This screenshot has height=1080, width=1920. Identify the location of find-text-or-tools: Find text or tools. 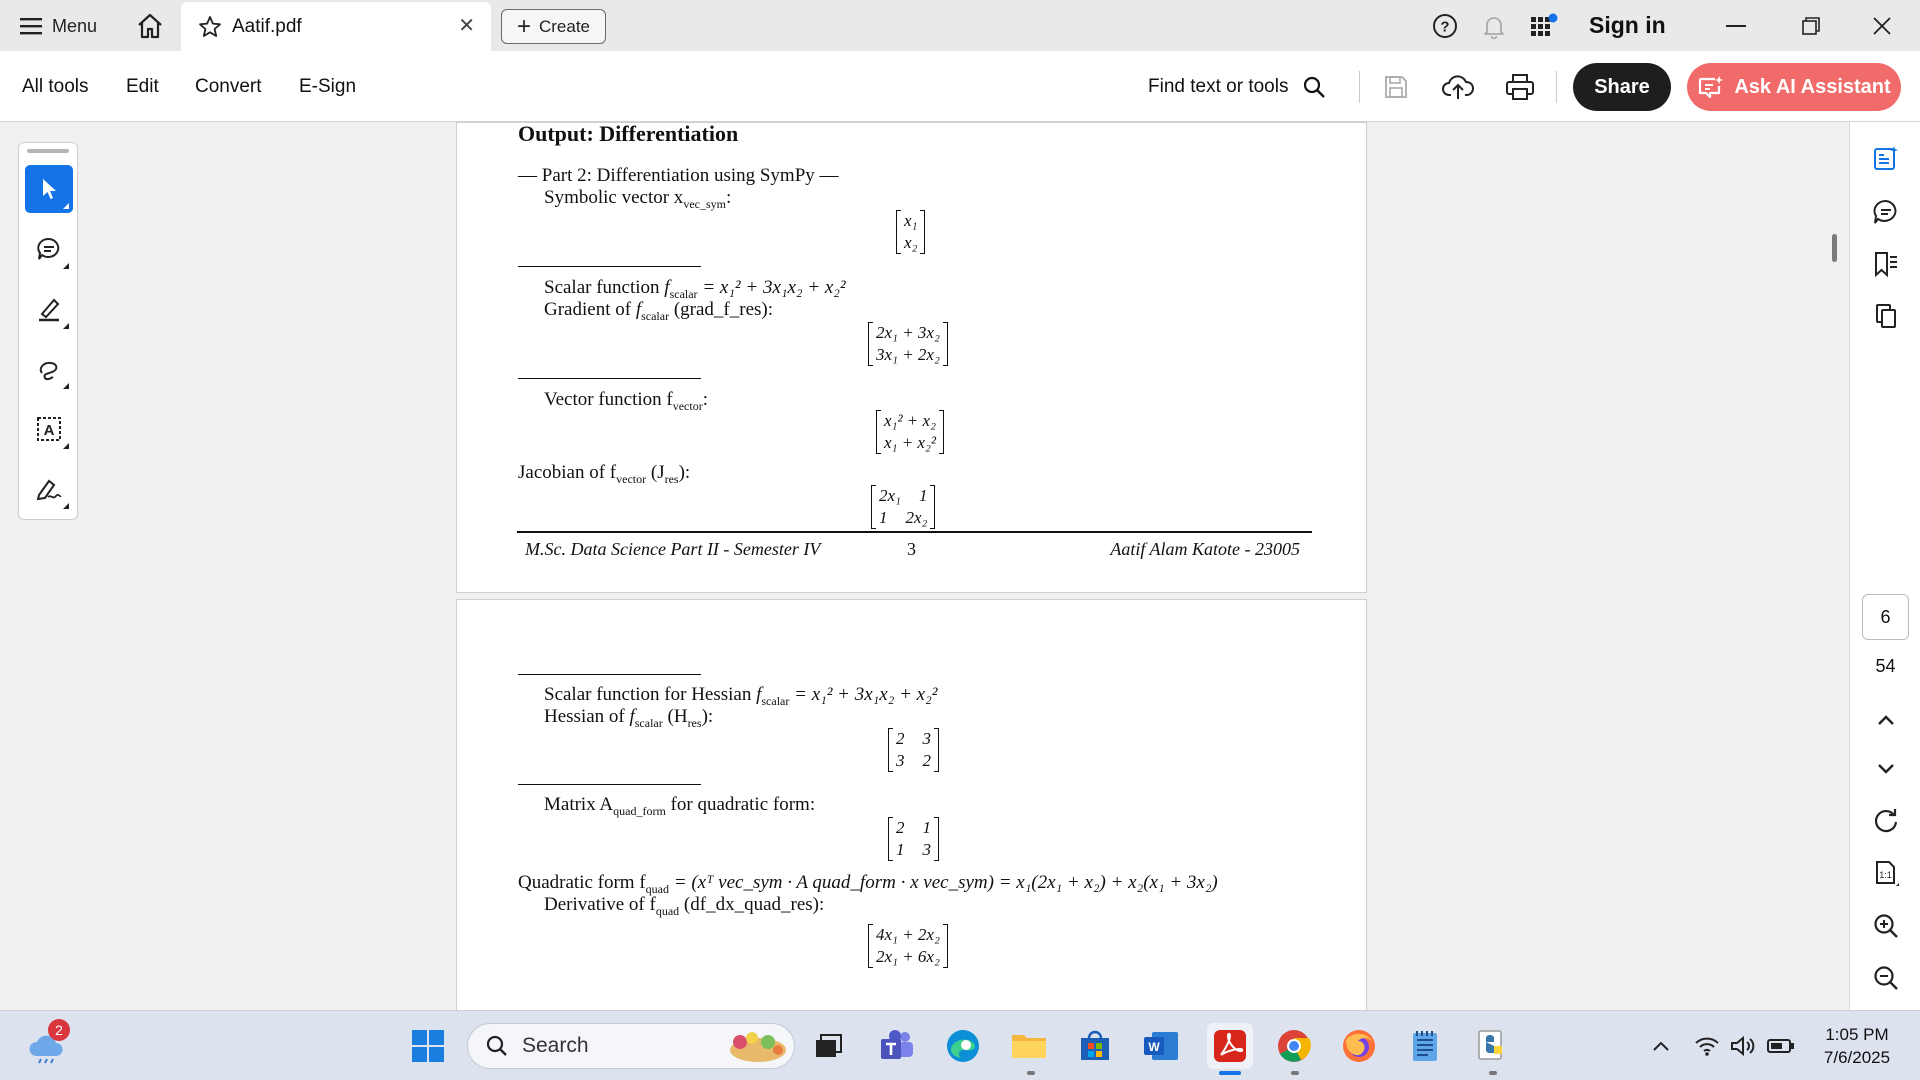
(1237, 87).